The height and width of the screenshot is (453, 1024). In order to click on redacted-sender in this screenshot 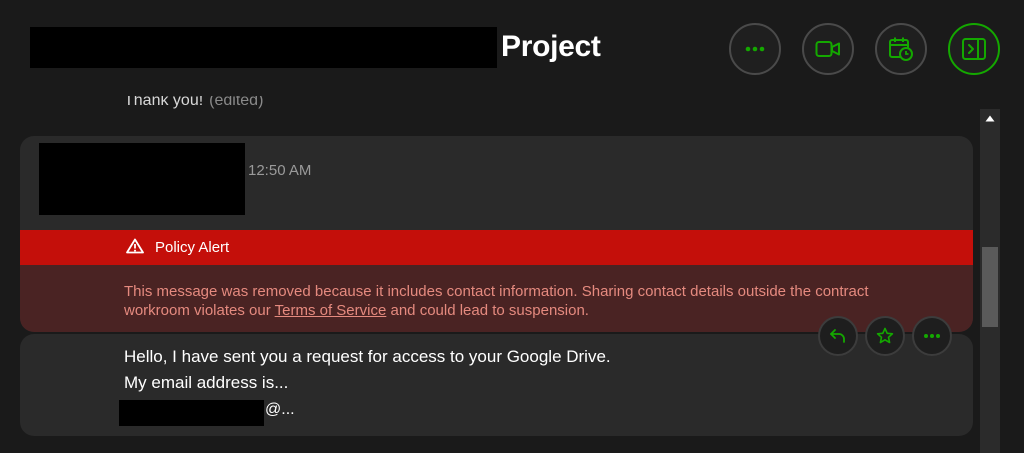, I will do `click(142, 179)`.